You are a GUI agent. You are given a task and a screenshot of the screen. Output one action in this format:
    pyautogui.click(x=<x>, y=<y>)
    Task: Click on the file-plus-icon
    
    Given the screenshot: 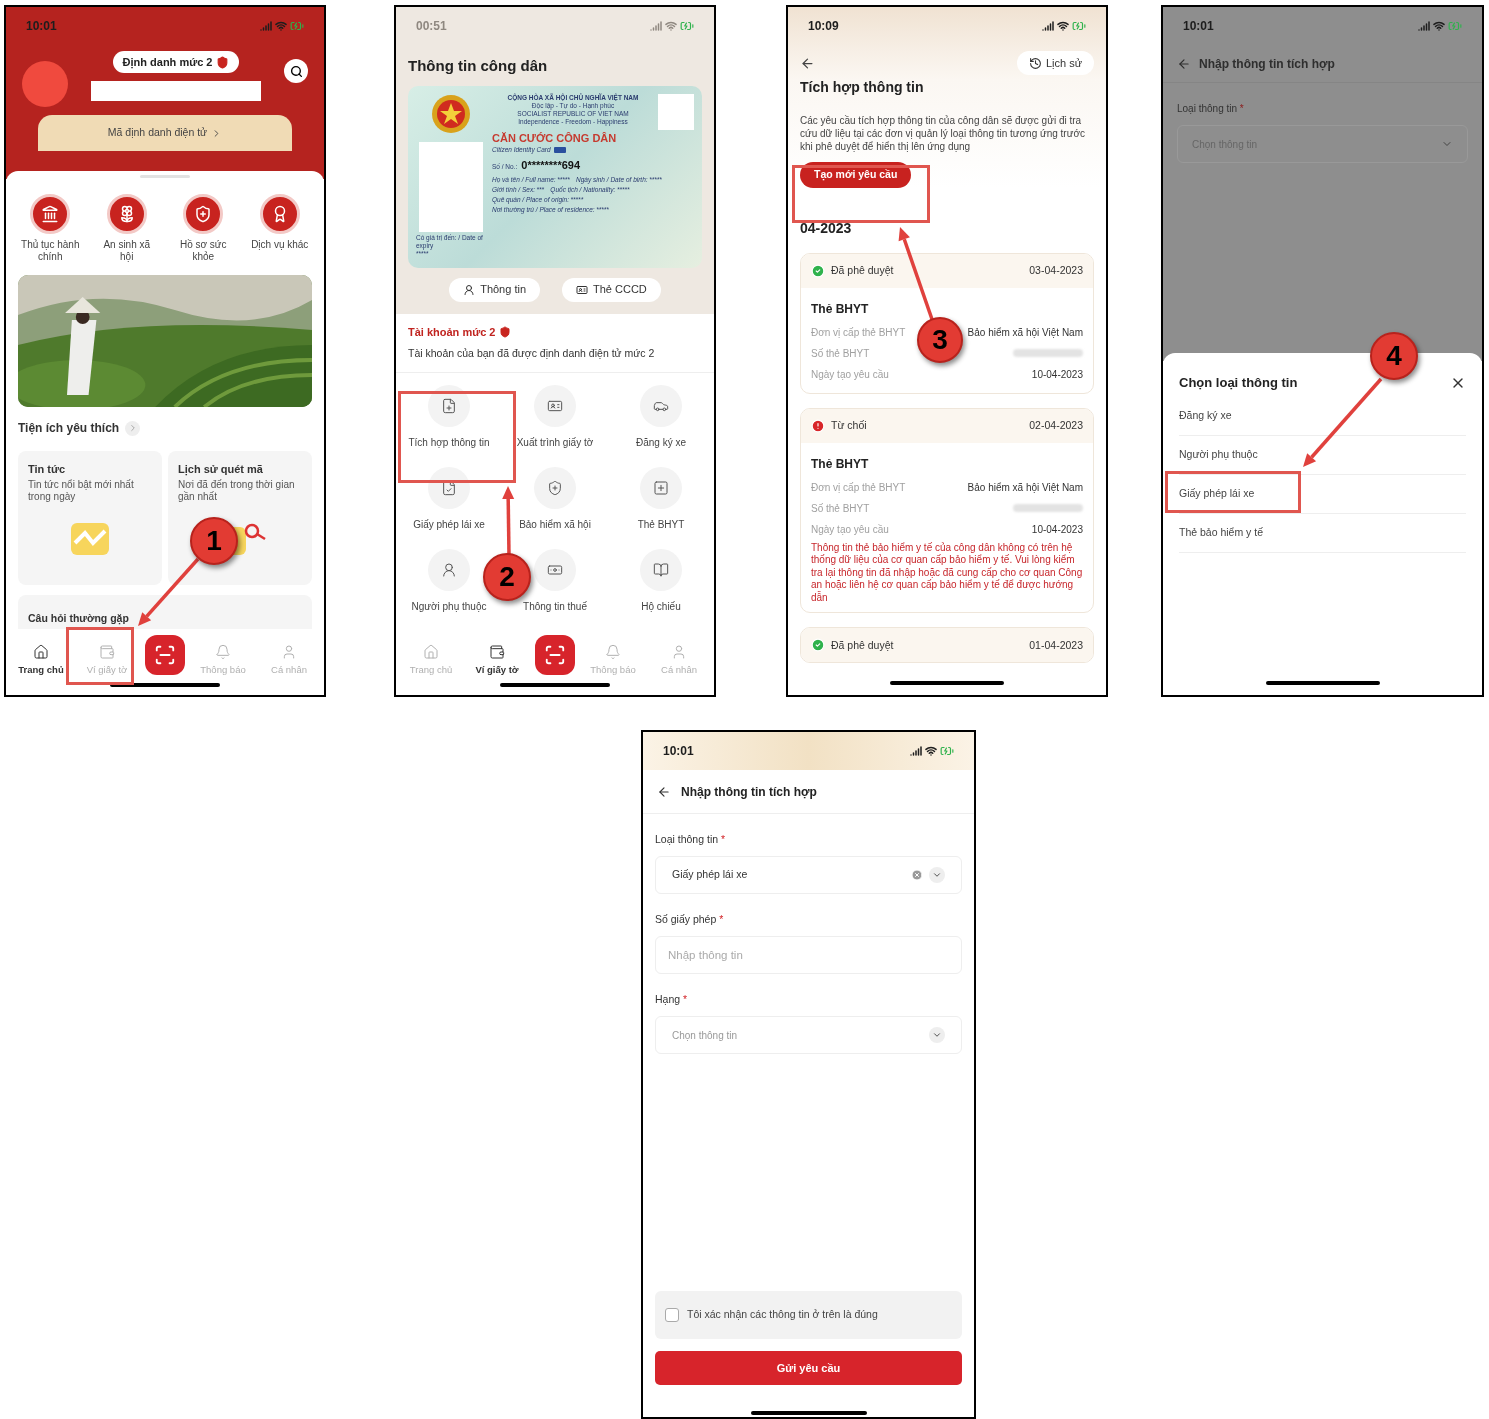 What is the action you would take?
    pyautogui.click(x=449, y=405)
    